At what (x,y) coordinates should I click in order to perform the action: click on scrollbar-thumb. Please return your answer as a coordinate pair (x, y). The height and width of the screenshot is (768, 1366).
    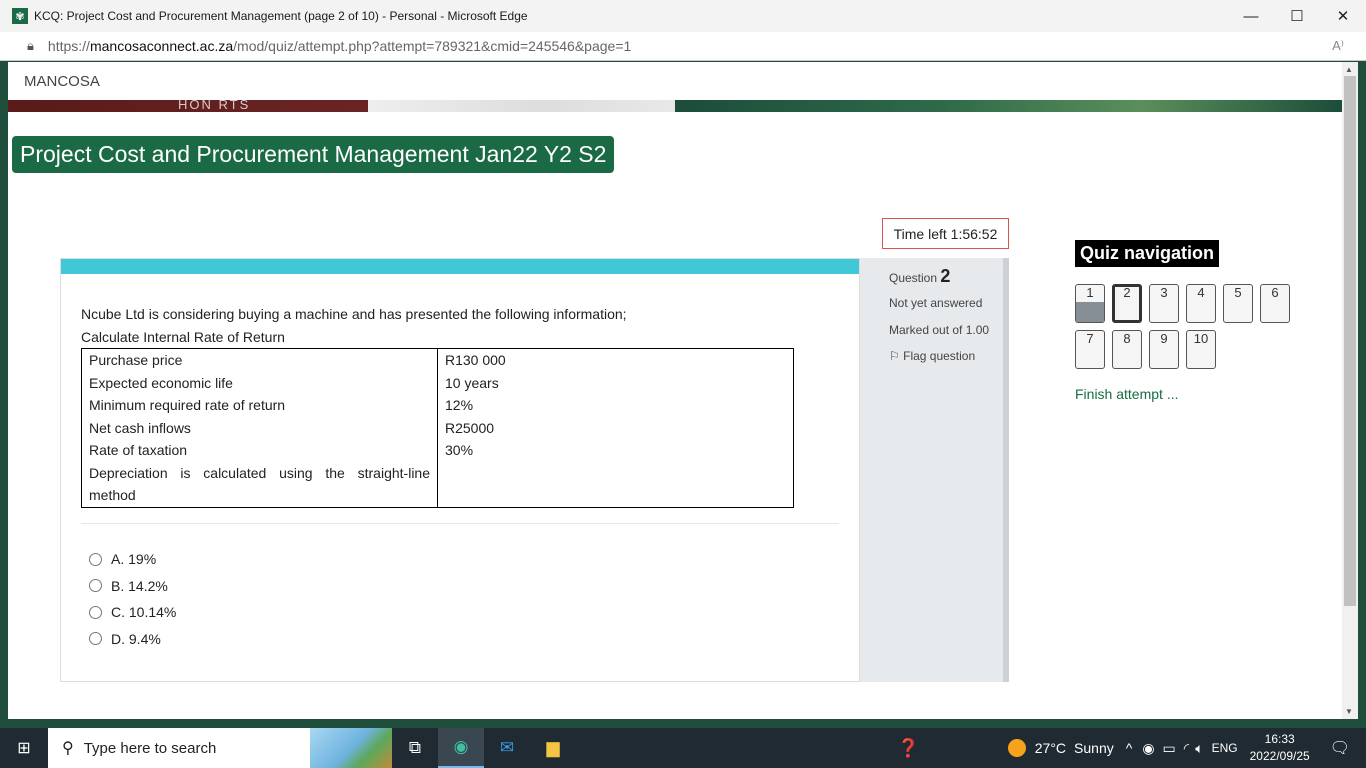
    Looking at the image, I should click on (1350, 341).